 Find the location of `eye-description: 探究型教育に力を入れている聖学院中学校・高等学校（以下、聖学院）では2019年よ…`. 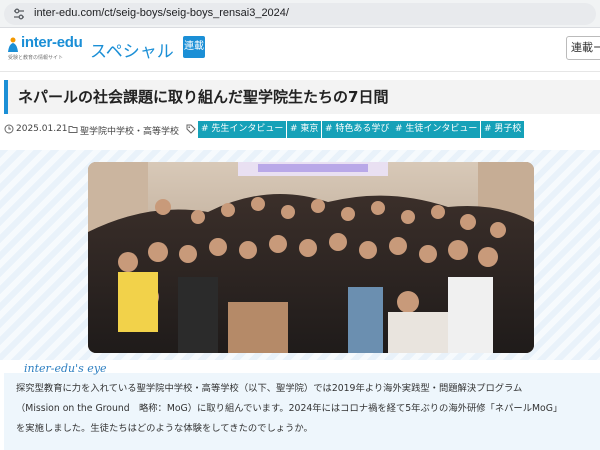

eye-description: 探究型教育に力を入れている聖学院中学校・高等学校（以下、聖学院）では2019年よ… is located at coordinates (308, 409).